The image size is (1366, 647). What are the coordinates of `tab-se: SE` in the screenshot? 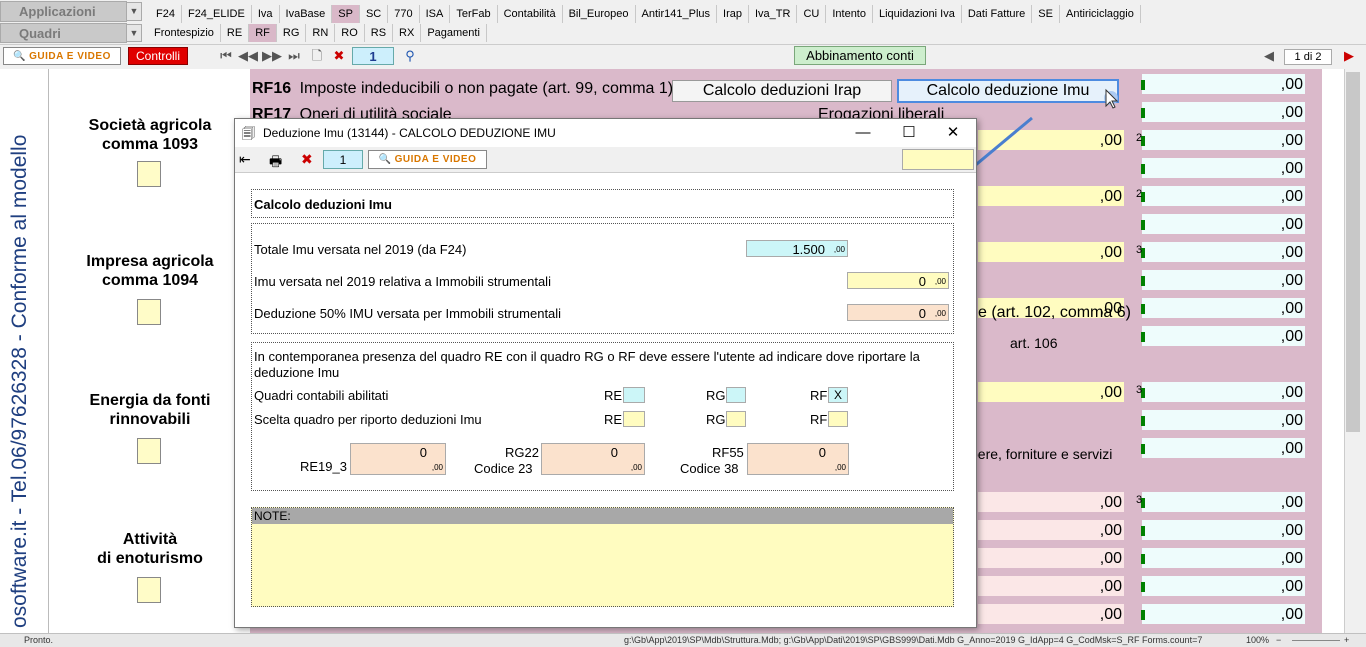 It's located at (1046, 14).